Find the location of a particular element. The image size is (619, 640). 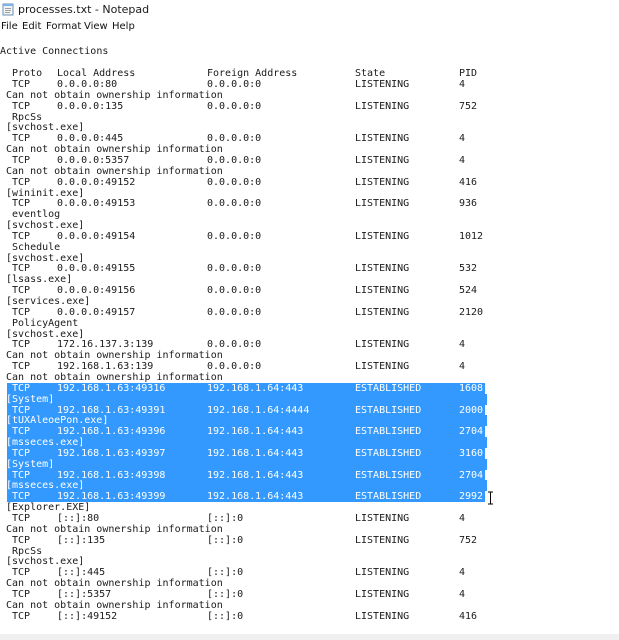

window-bottom-edge is located at coordinates (309, 637).